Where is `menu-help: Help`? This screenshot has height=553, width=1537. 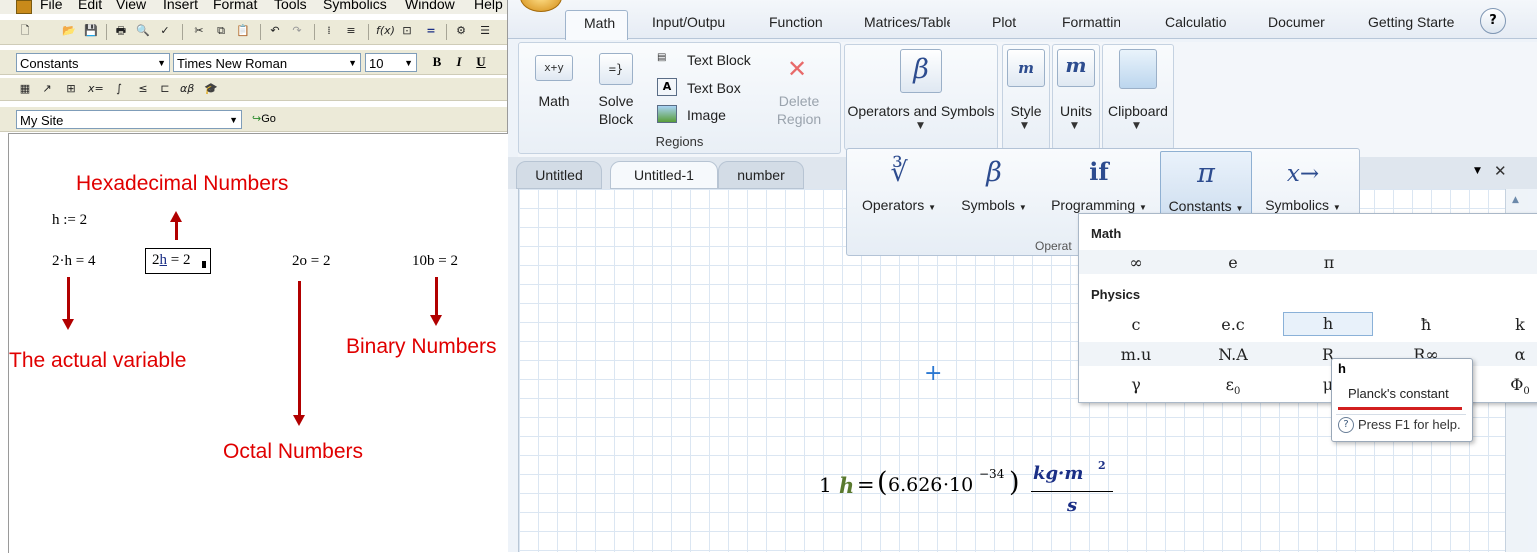 menu-help: Help is located at coordinates (488, 6).